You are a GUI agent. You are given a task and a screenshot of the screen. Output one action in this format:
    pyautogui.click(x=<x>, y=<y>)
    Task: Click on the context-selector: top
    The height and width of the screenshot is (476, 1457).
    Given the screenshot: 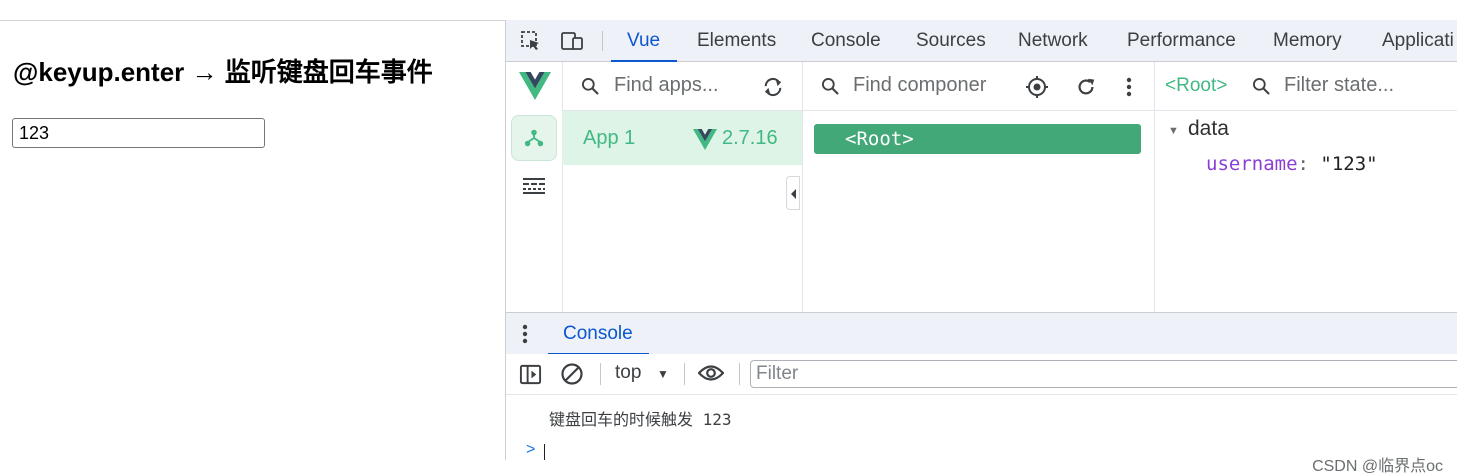 What is the action you would take?
    pyautogui.click(x=628, y=373)
    